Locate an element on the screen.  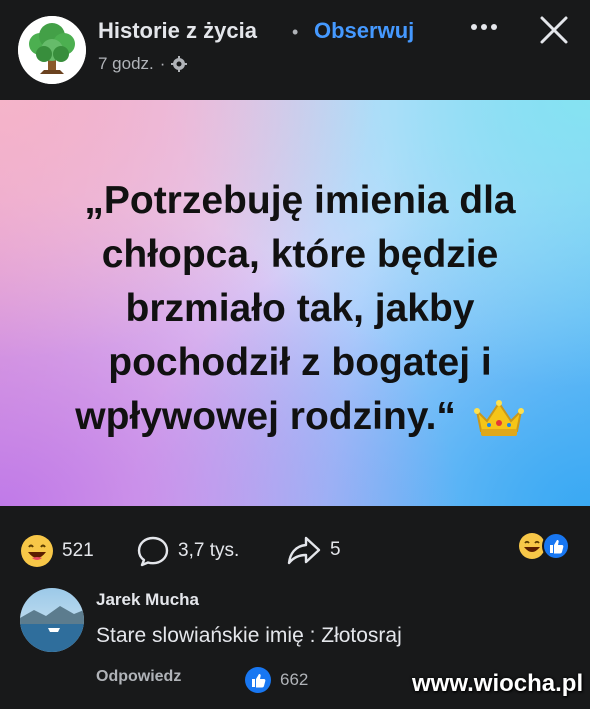
laugh-reaction-icon is located at coordinates (37, 551).